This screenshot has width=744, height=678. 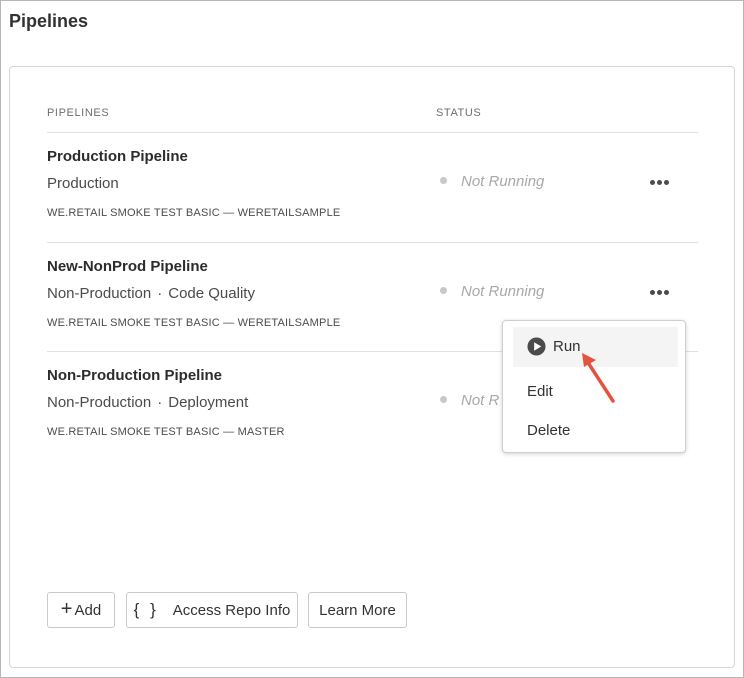 What do you see at coordinates (540, 391) in the screenshot?
I see `menu-item-label: Edit` at bounding box center [540, 391].